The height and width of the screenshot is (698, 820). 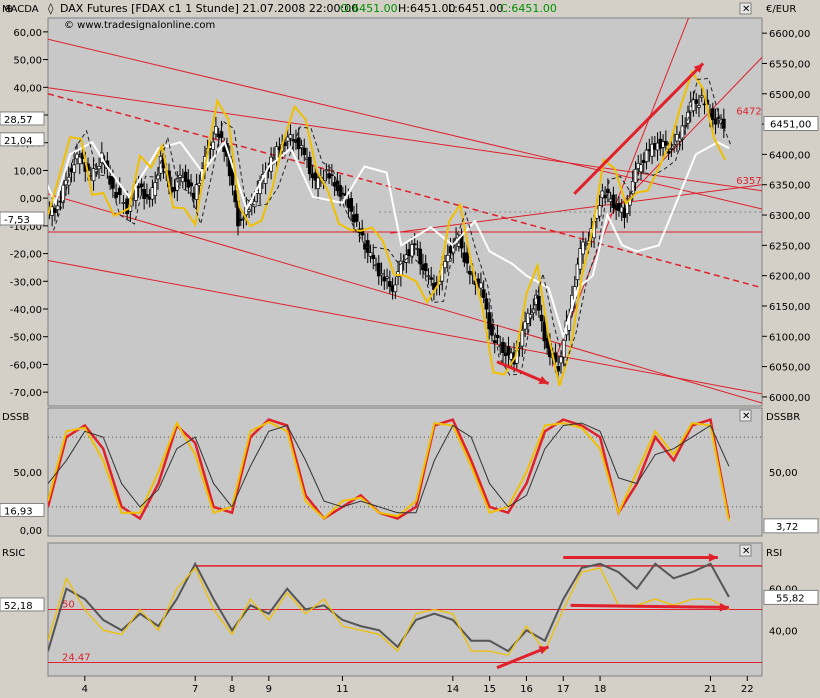 I want to click on price-close-button: ✕, so click(x=745, y=8).